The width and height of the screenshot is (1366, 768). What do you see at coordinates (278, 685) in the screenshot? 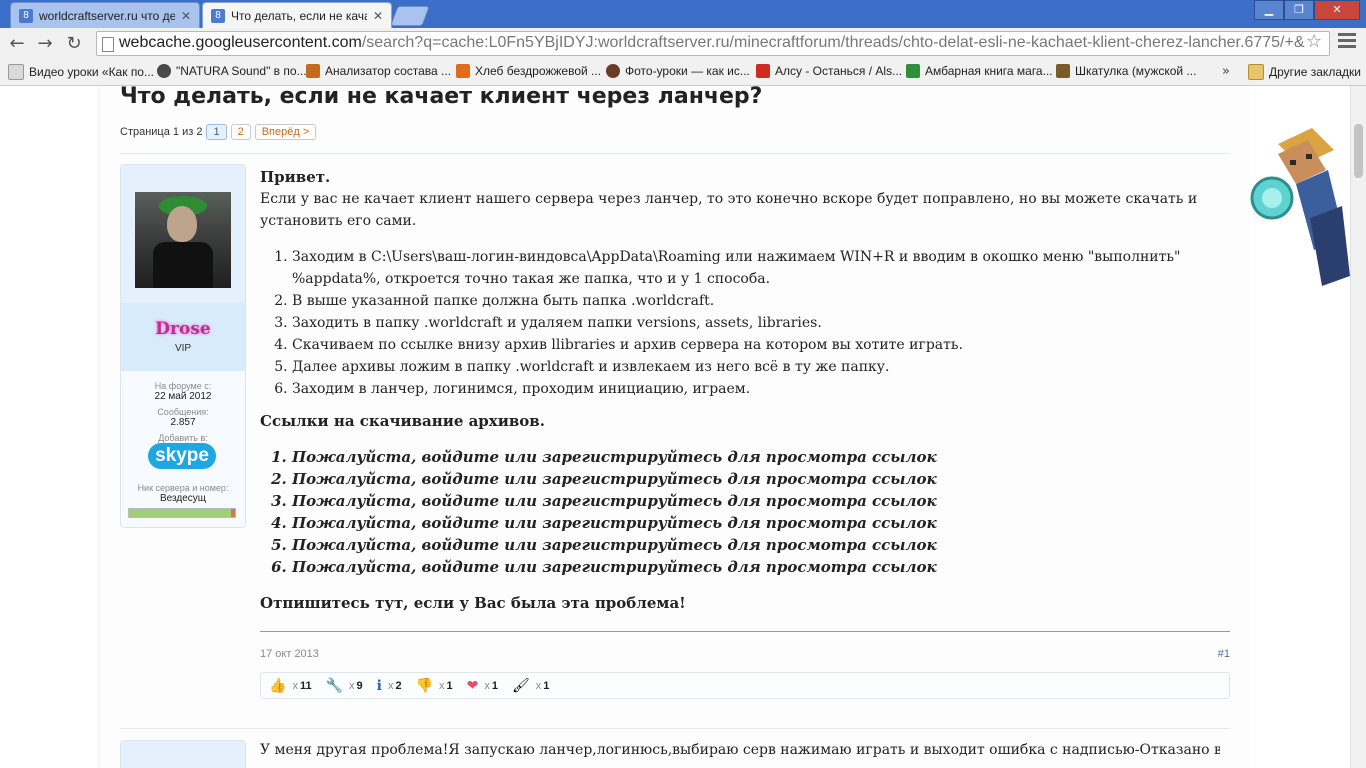
I see `thumbs-up-icon: 👍` at bounding box center [278, 685].